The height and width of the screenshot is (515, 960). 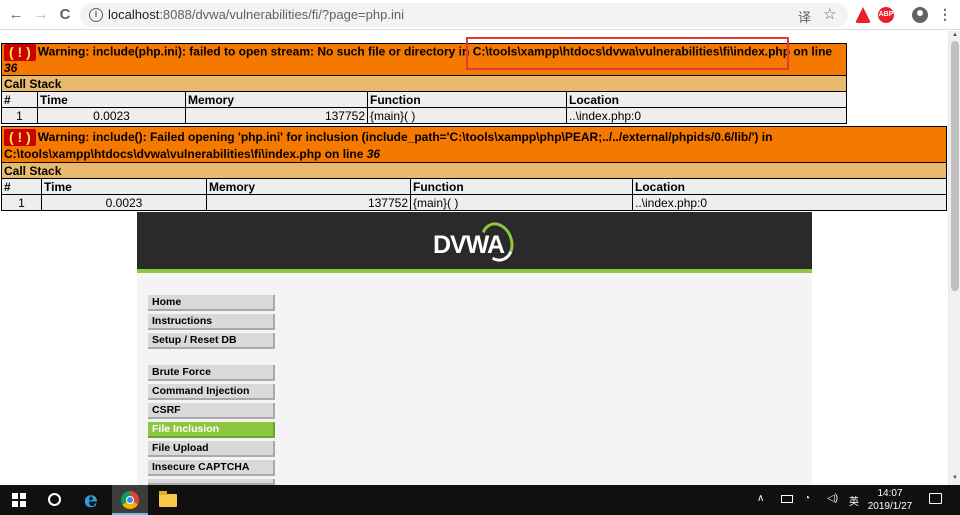 I want to click on back-button: ←, so click(x=16, y=15).